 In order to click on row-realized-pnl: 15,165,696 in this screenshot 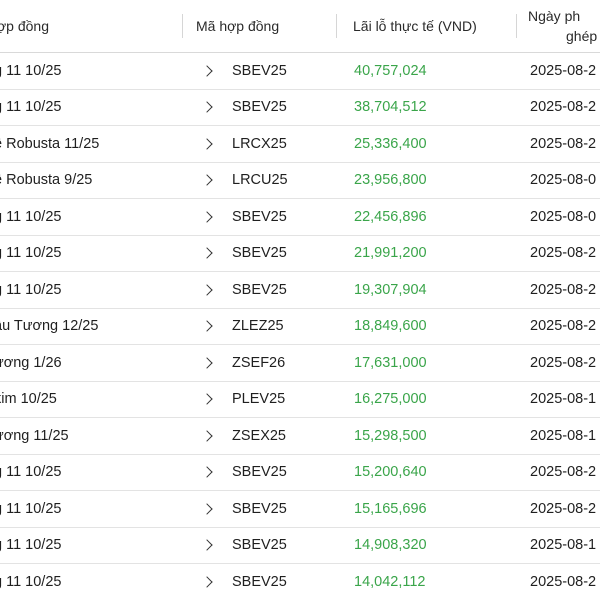, I will do `click(390, 508)`.